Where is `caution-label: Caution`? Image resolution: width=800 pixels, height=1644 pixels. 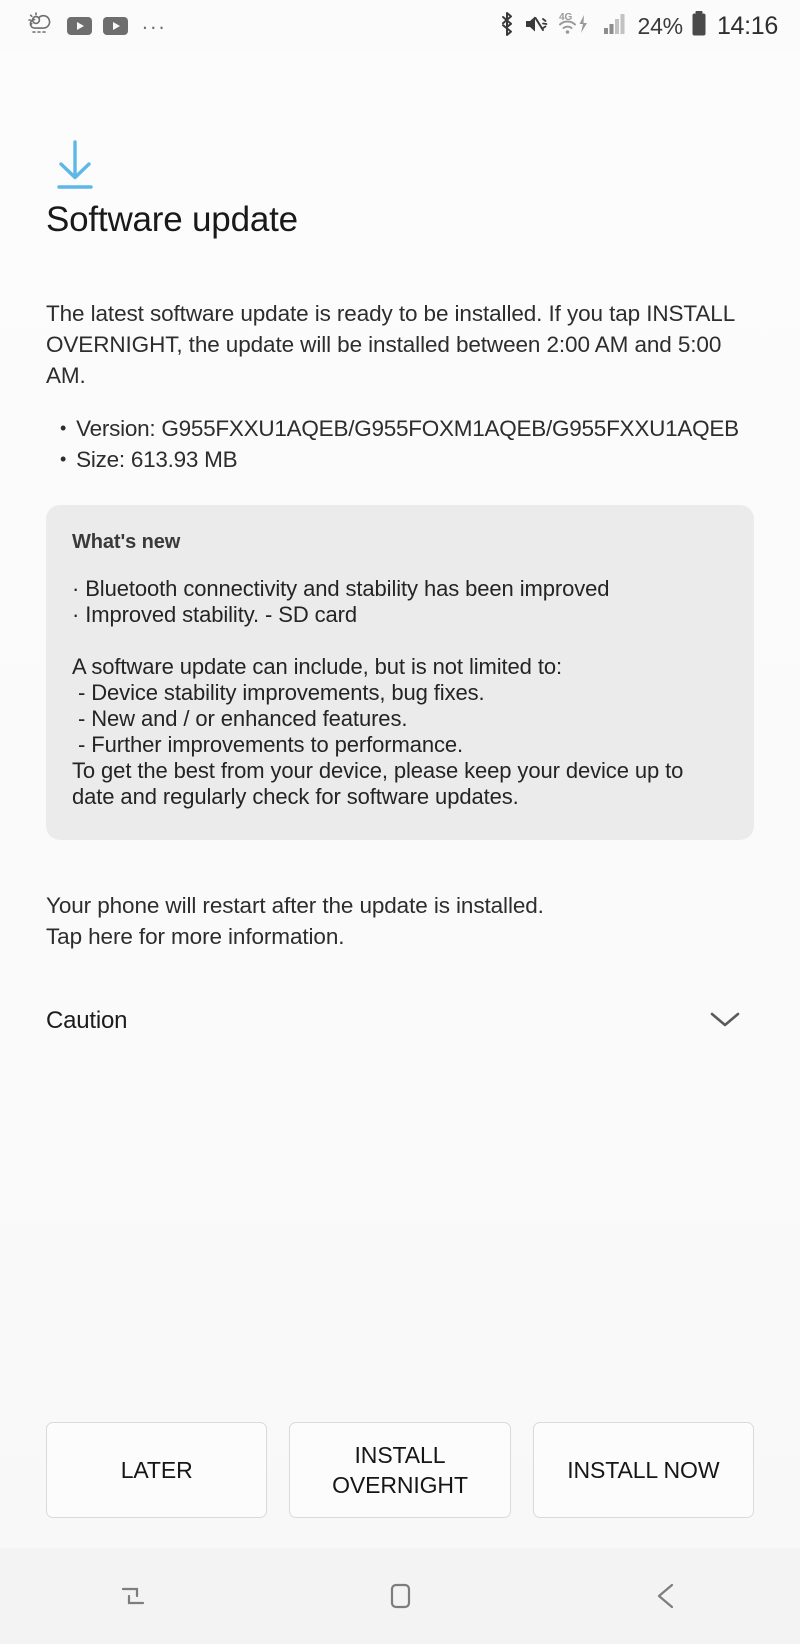
caution-label: Caution is located at coordinates (87, 1020).